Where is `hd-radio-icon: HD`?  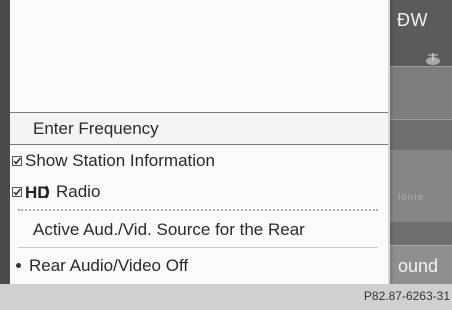
hd-radio-icon: HD is located at coordinates (37, 192).